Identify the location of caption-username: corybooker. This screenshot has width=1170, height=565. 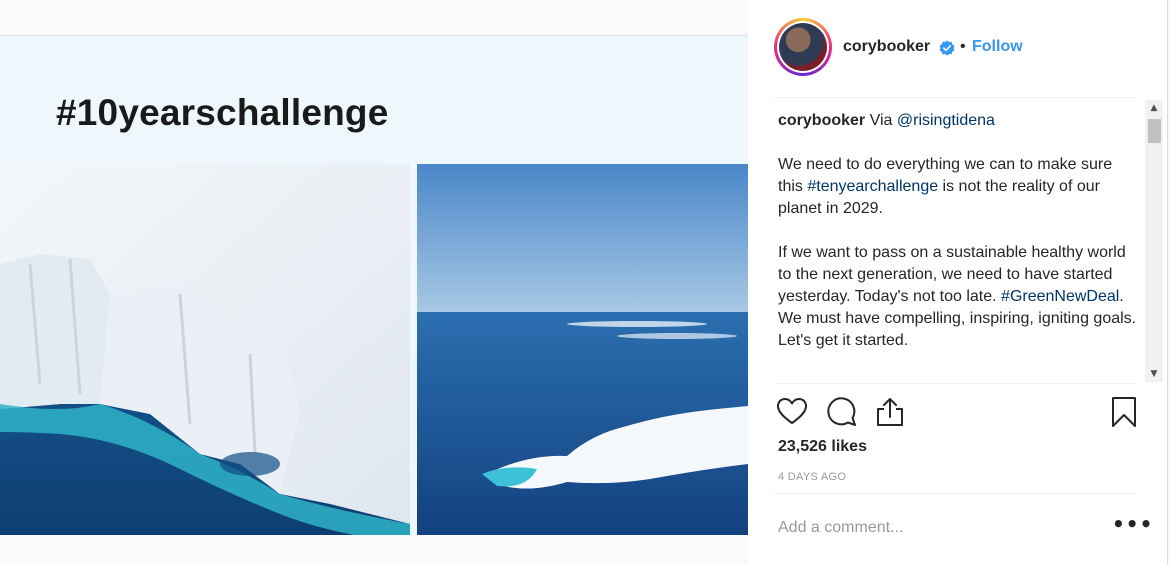
(821, 120).